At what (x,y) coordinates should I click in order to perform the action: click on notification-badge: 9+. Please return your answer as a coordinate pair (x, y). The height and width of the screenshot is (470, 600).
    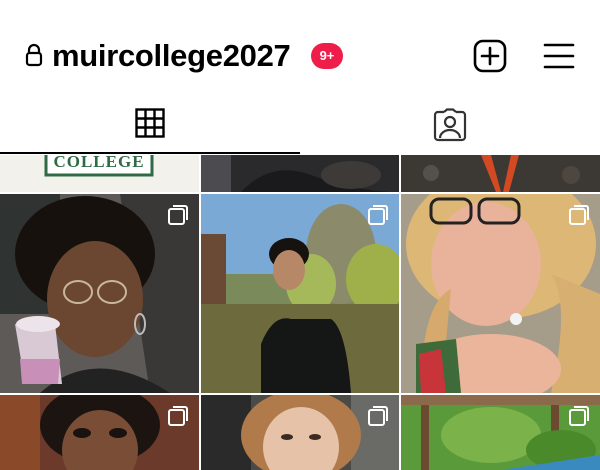
    Looking at the image, I should click on (327, 56).